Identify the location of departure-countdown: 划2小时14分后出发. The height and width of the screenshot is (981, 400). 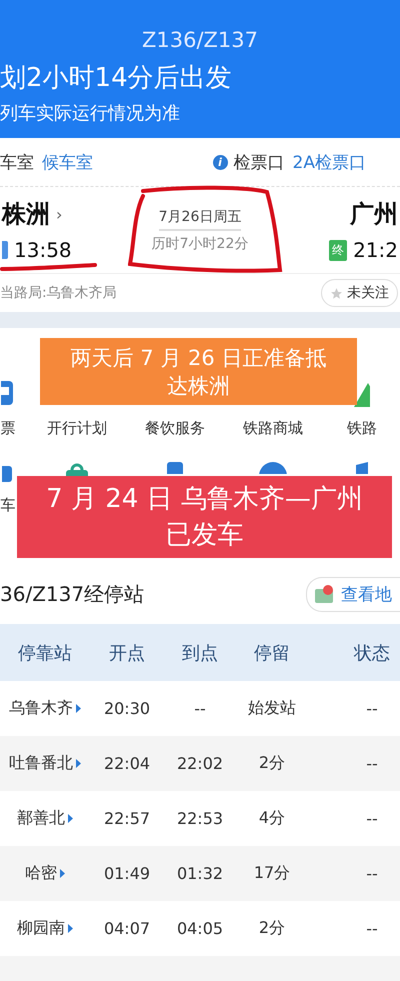
(116, 78).